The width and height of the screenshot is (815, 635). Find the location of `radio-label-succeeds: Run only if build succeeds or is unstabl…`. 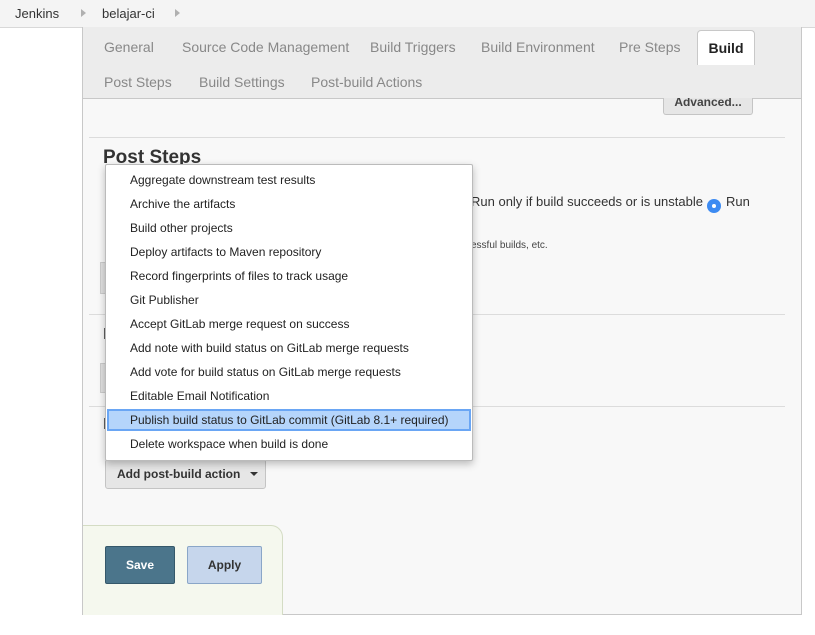

radio-label-succeeds: Run only if build succeeds or is unstabl… is located at coordinates (587, 201).